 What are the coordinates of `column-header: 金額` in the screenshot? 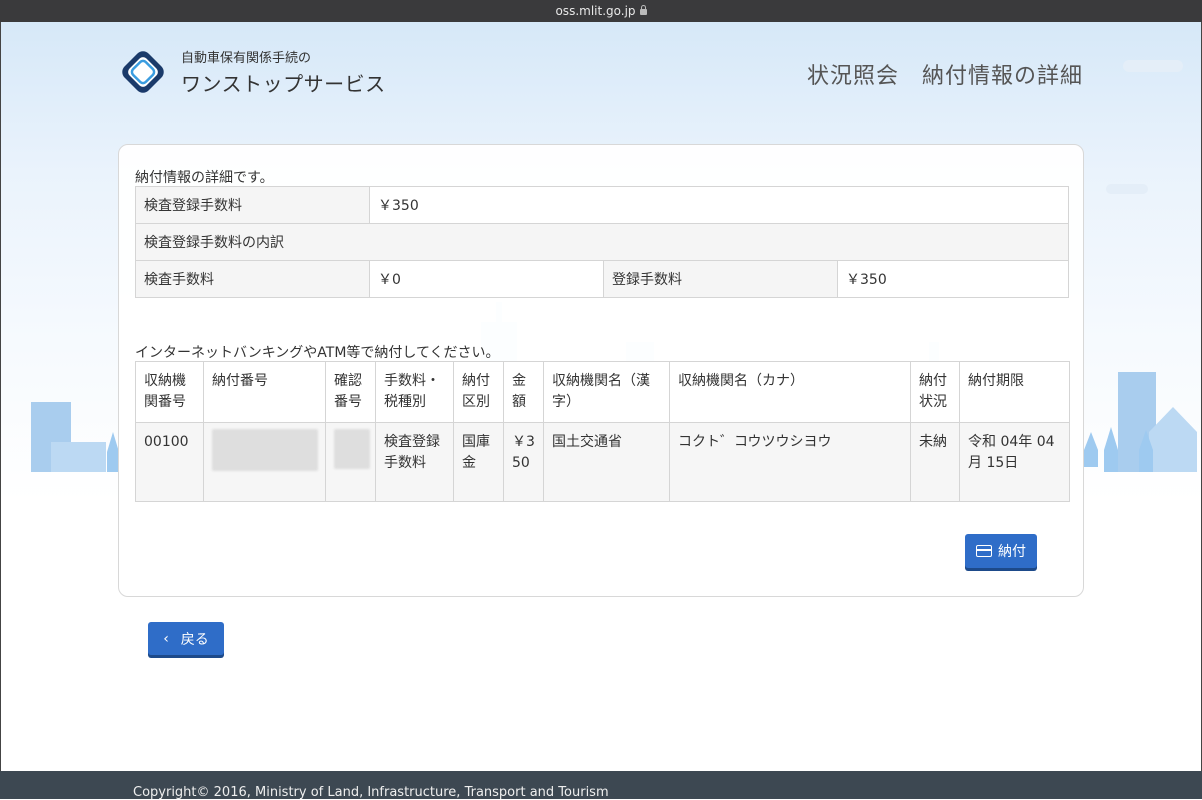 It's located at (523, 392).